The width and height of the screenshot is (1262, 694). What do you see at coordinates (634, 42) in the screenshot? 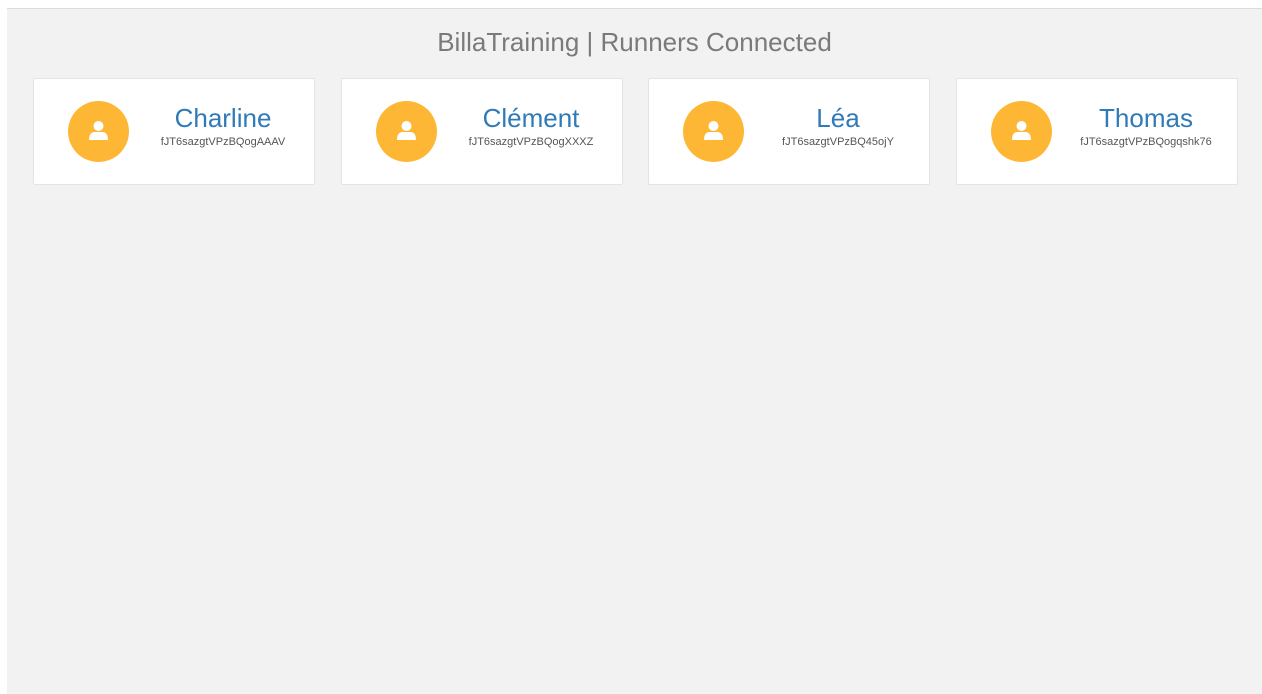
I see `page-title: BillaTraining | Runners Connected` at bounding box center [634, 42].